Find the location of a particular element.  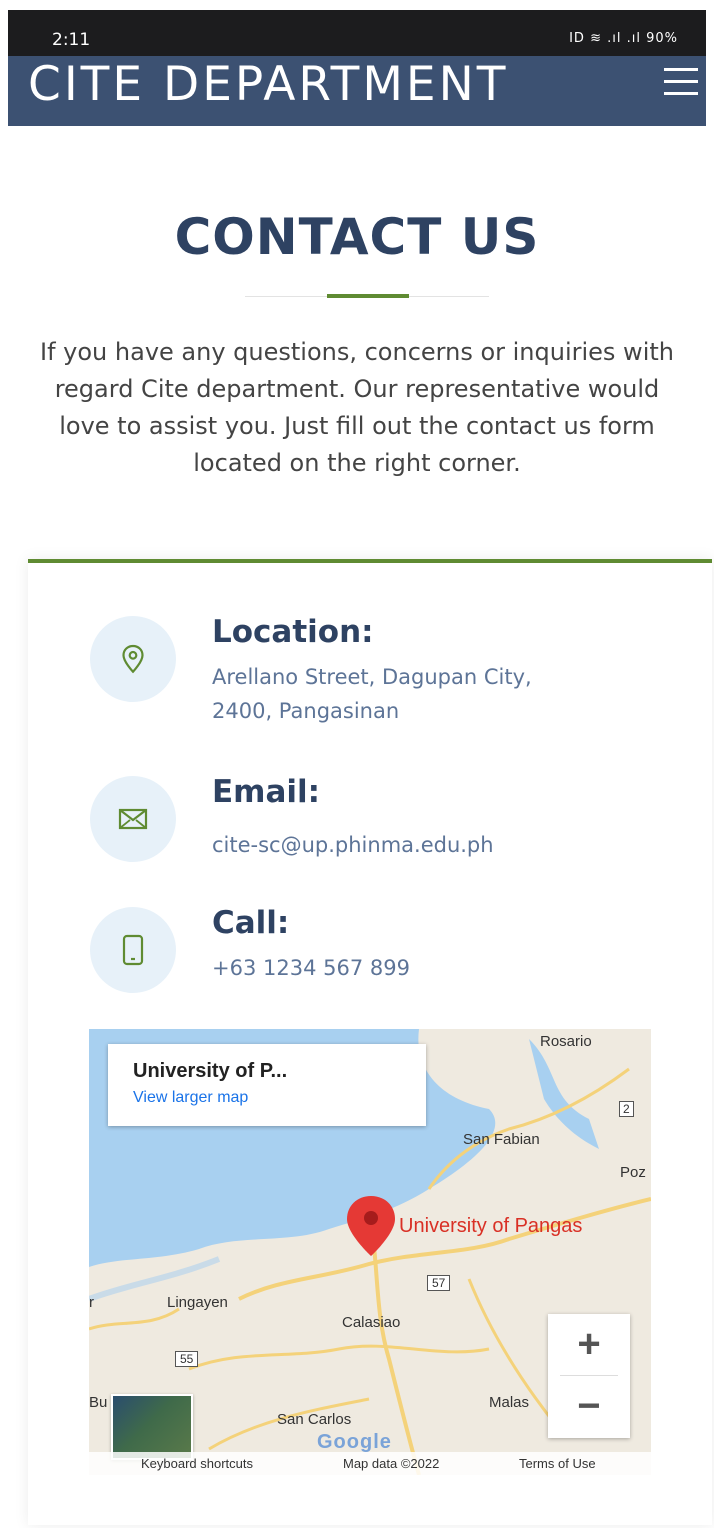

place-card: University of P... View larger map is located at coordinates (267, 1085).